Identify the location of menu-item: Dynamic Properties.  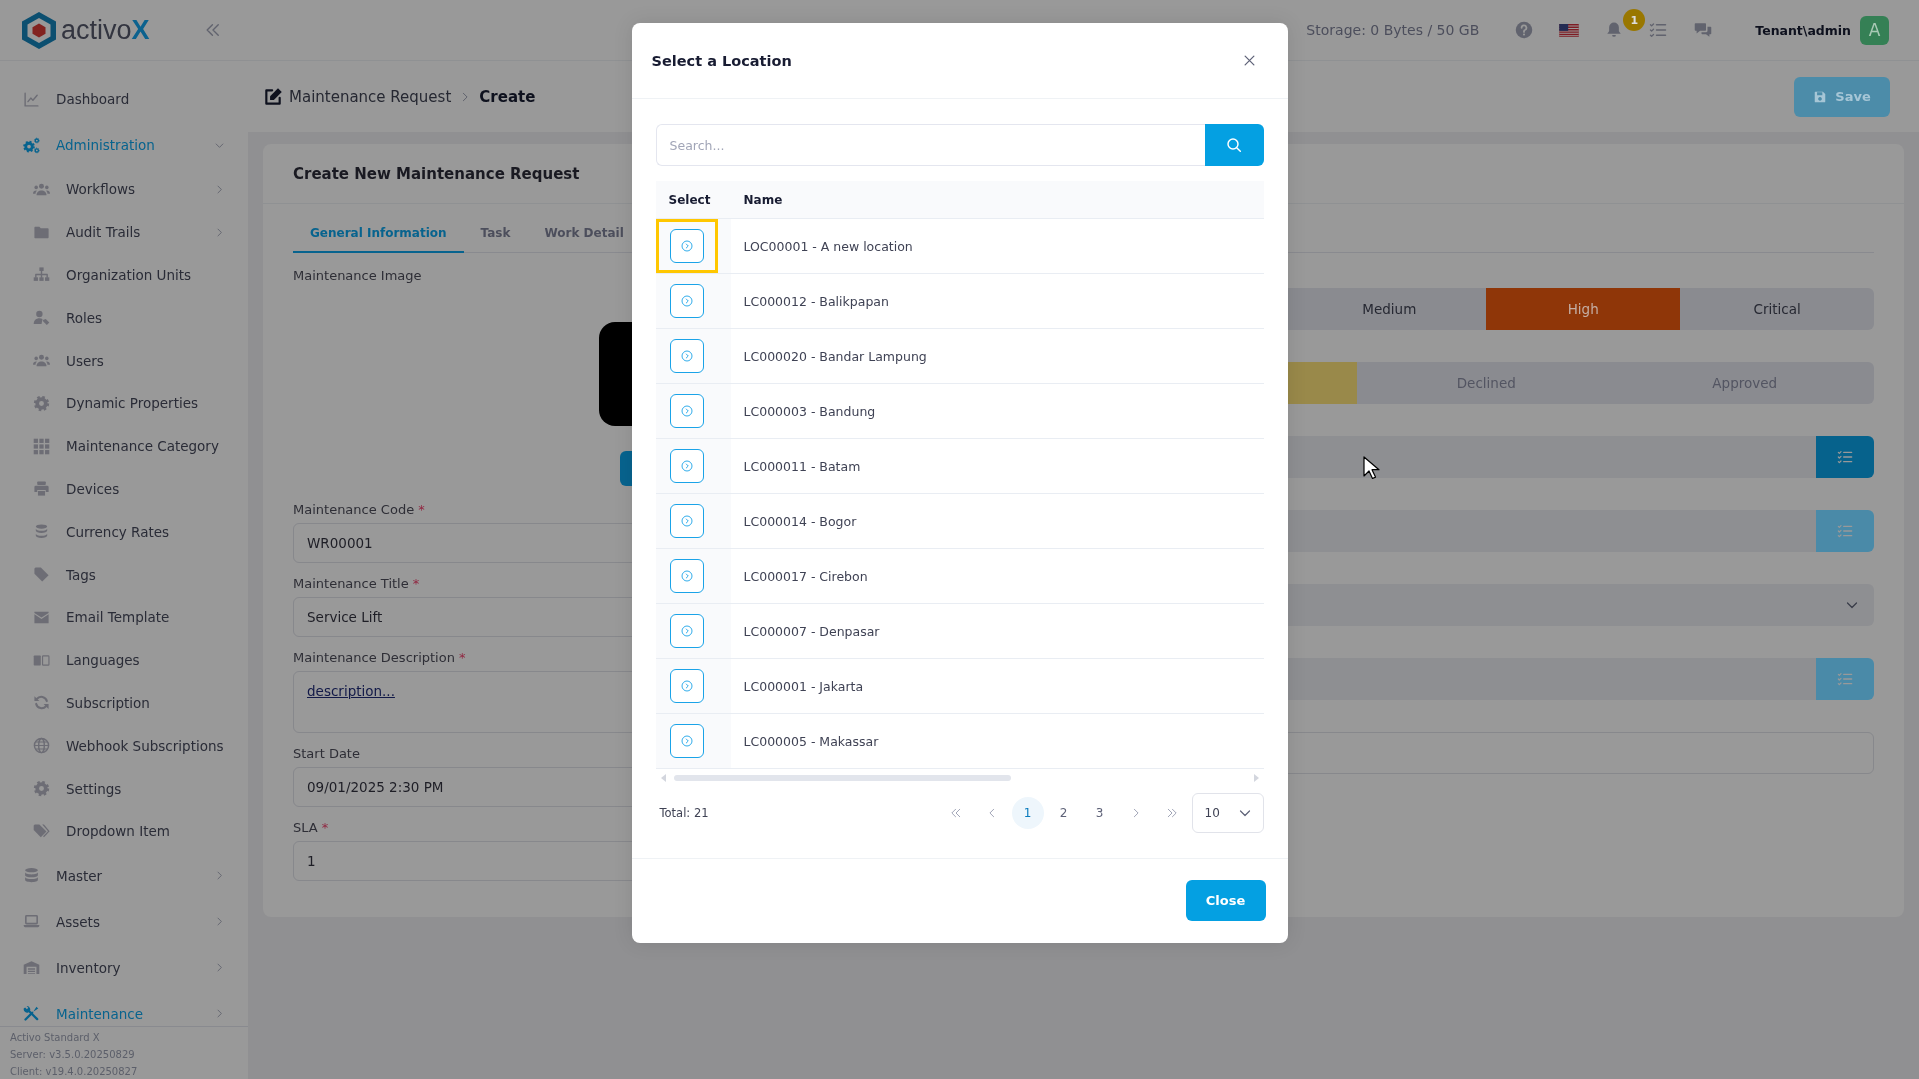
(124, 403).